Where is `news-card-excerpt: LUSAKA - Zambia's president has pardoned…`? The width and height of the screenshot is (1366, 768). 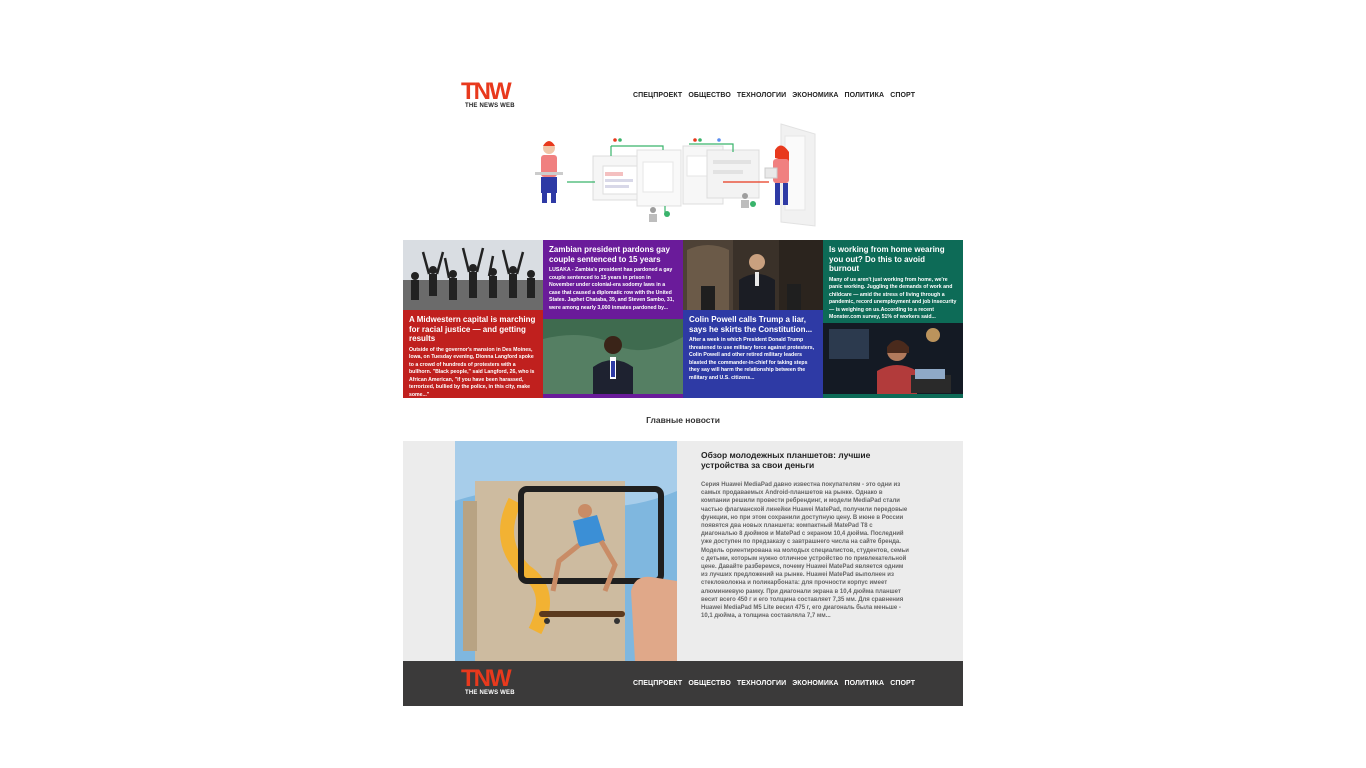
news-card-excerpt: LUSAKA - Zambia's president has pardoned… is located at coordinates (612, 289).